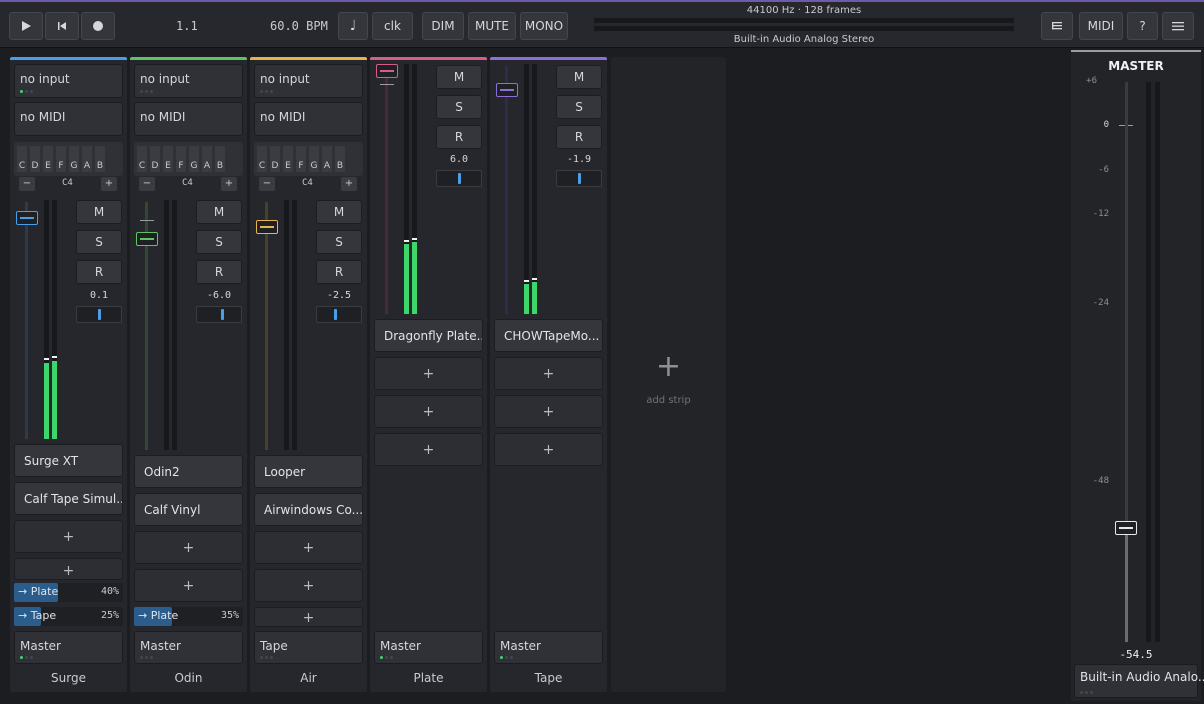 Image resolution: width=1204 pixels, height=704 pixels. What do you see at coordinates (353, 26) in the screenshot?
I see `metronome-button: ♩` at bounding box center [353, 26].